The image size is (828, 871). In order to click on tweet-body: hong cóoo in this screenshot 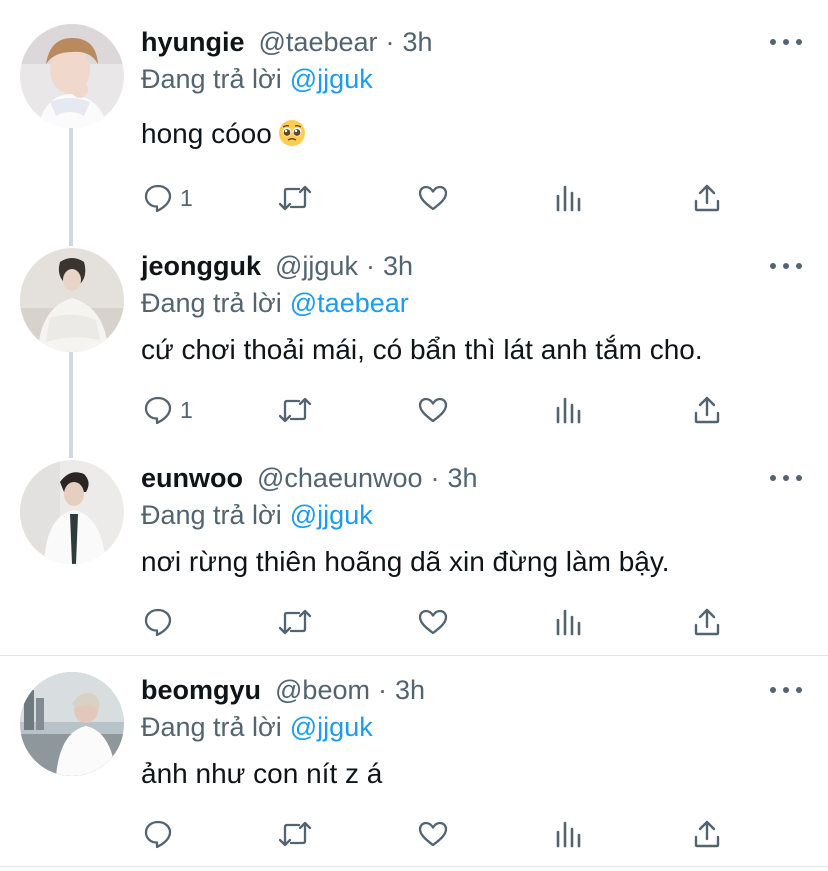, I will do `click(223, 134)`.